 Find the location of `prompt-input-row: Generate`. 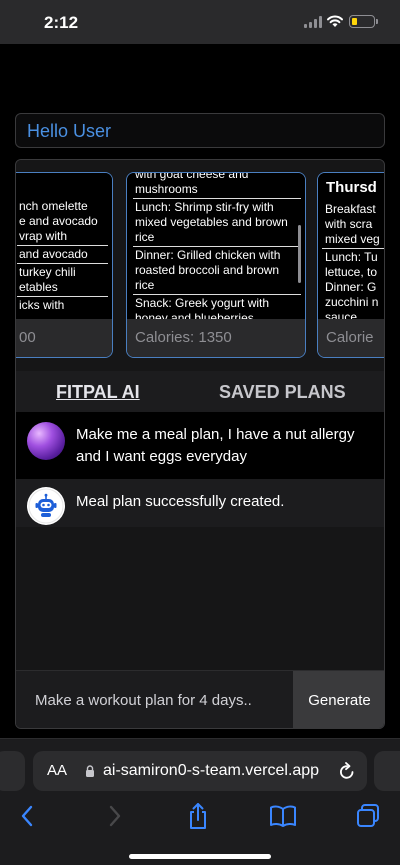

prompt-input-row: Generate is located at coordinates (200, 699).